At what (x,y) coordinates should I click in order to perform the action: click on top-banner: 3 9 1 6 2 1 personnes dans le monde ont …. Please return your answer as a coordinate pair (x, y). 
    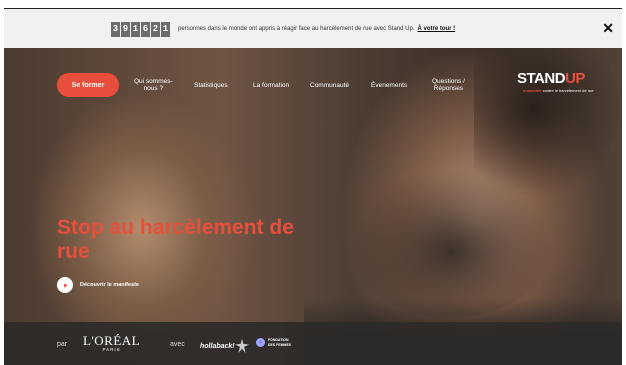
    Looking at the image, I should click on (313, 28).